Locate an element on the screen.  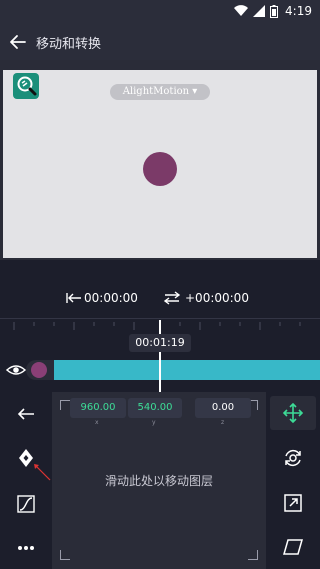
panel-corner-br is located at coordinates (253, 555).